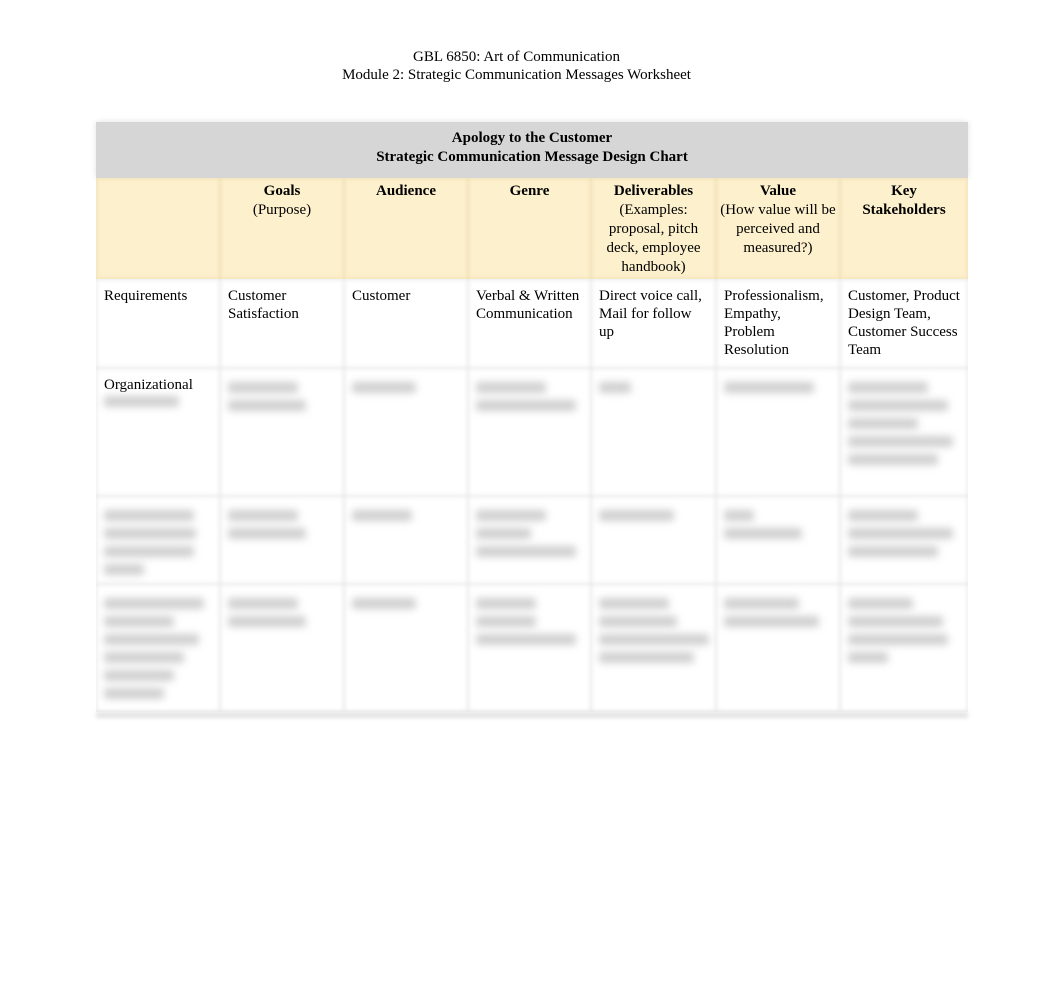 Image resolution: width=1062 pixels, height=1001 pixels. Describe the element at coordinates (282, 228) in the screenshot. I see `column-header-goals: Goals (Purpose)` at that location.